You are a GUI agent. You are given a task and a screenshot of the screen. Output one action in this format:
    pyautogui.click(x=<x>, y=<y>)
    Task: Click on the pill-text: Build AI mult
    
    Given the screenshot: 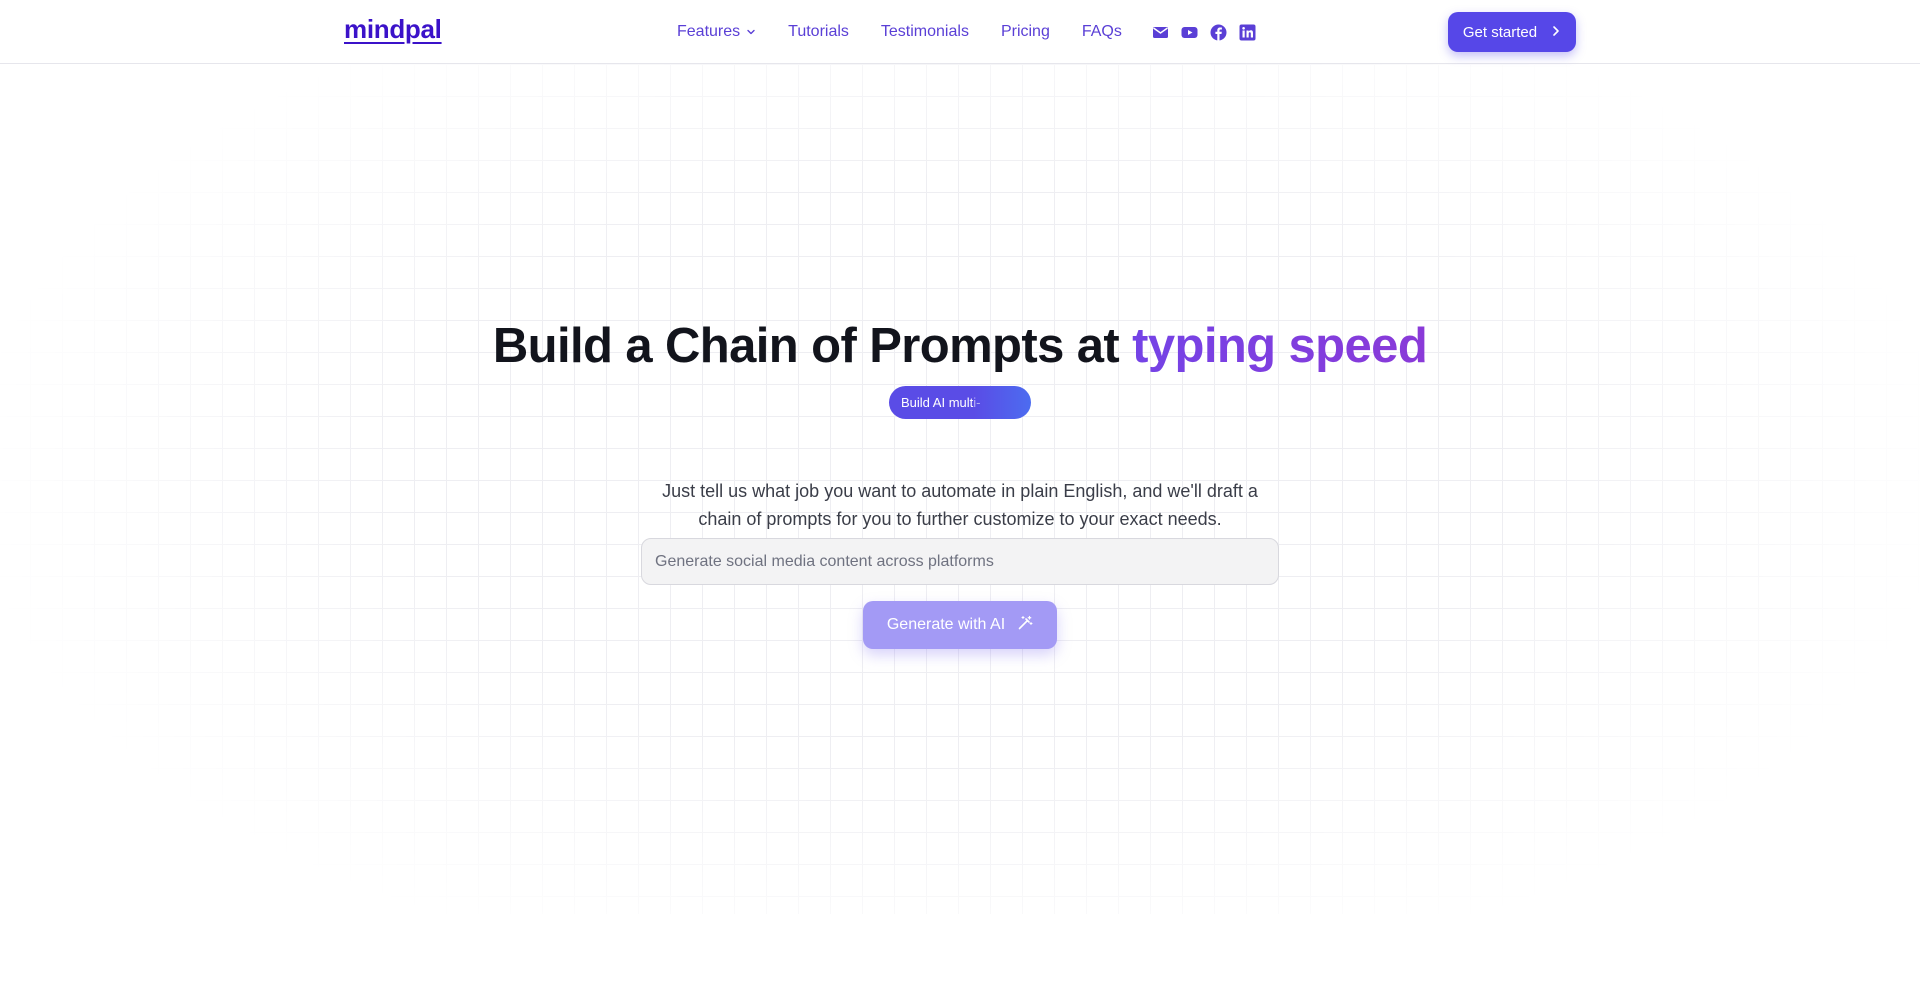 What is the action you would take?
    pyautogui.click(x=937, y=402)
    